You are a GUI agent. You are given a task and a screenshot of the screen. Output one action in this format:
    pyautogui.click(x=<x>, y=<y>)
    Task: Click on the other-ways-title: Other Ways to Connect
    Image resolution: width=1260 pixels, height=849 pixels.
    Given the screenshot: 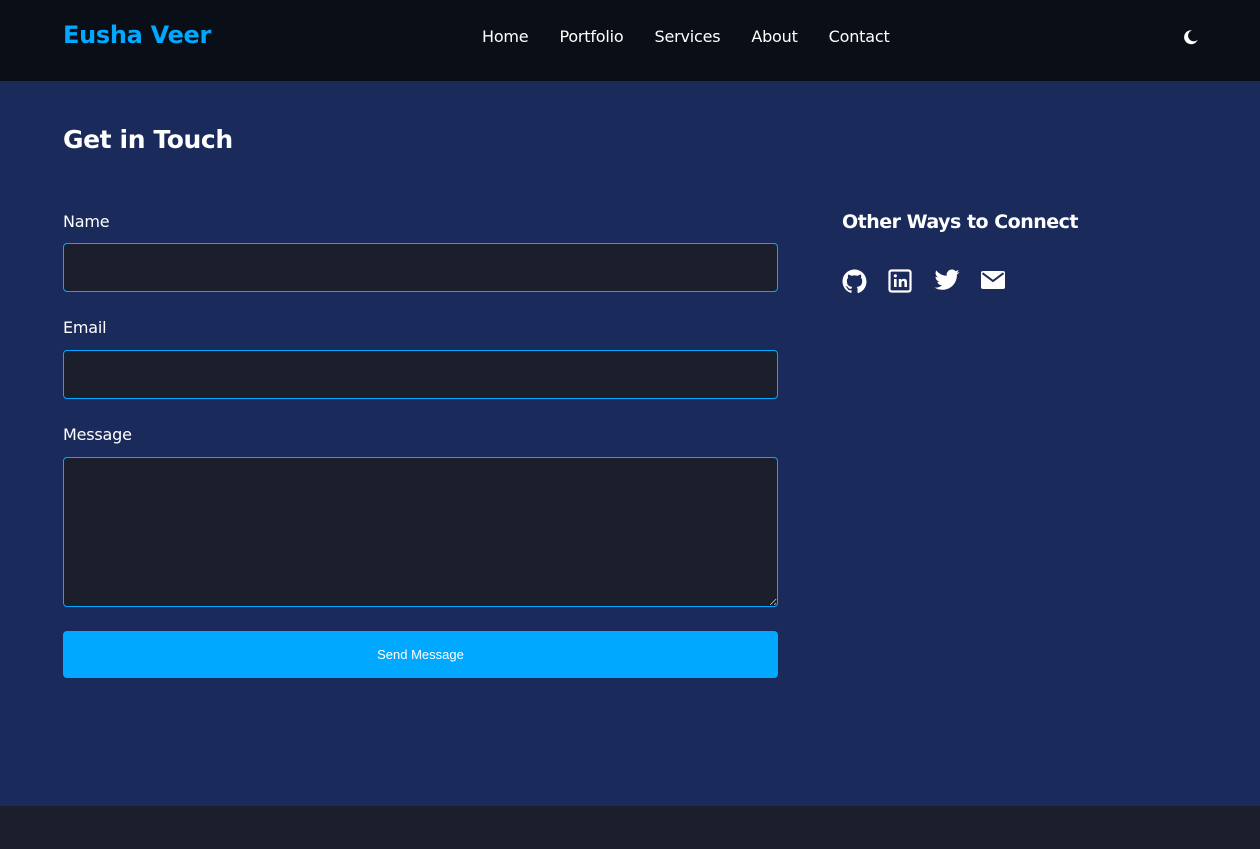 What is the action you would take?
    pyautogui.click(x=960, y=222)
    